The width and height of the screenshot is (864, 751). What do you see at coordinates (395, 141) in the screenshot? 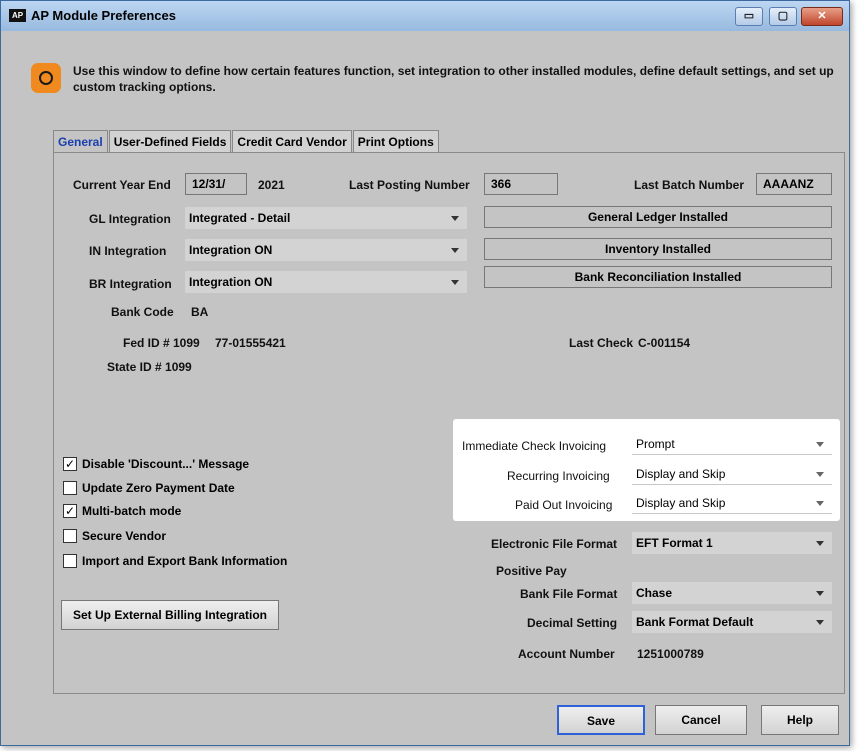
I see `tab-print-options: Print Options` at bounding box center [395, 141].